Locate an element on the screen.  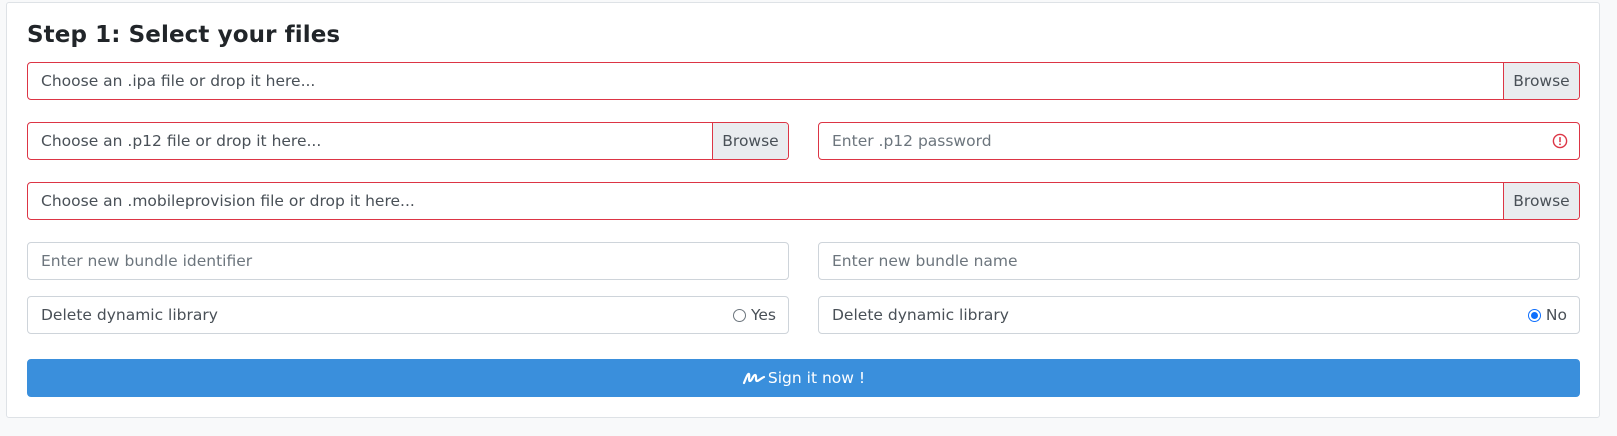
mobileprovision-browse-button: Browse is located at coordinates (1541, 201).